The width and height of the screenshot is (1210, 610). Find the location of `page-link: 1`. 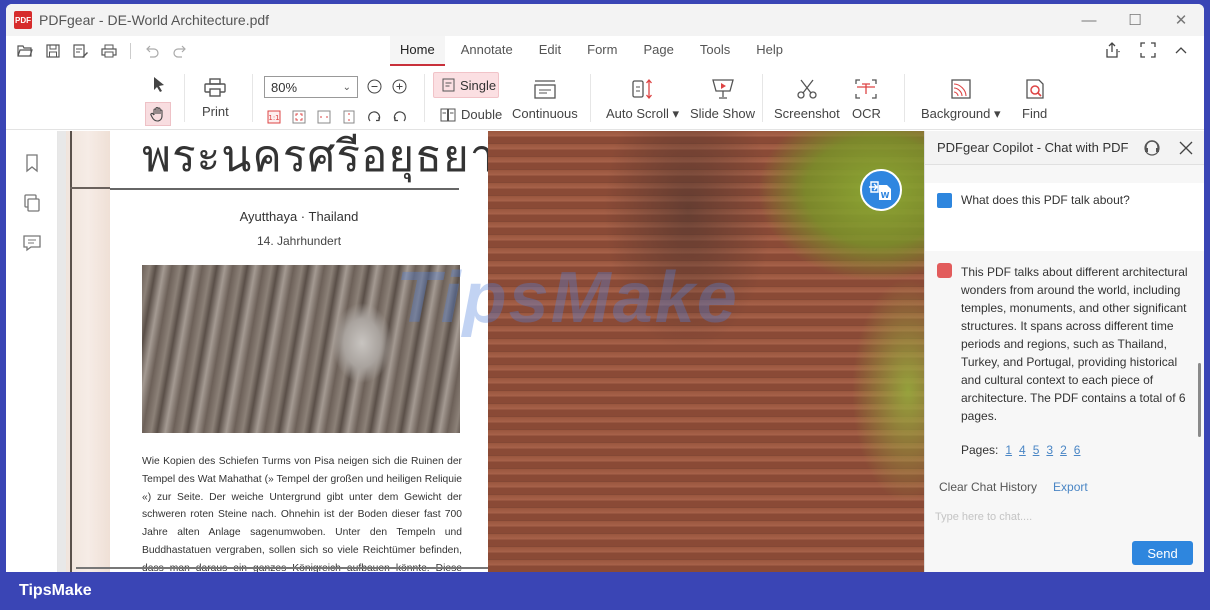

page-link: 1 is located at coordinates (1008, 450).